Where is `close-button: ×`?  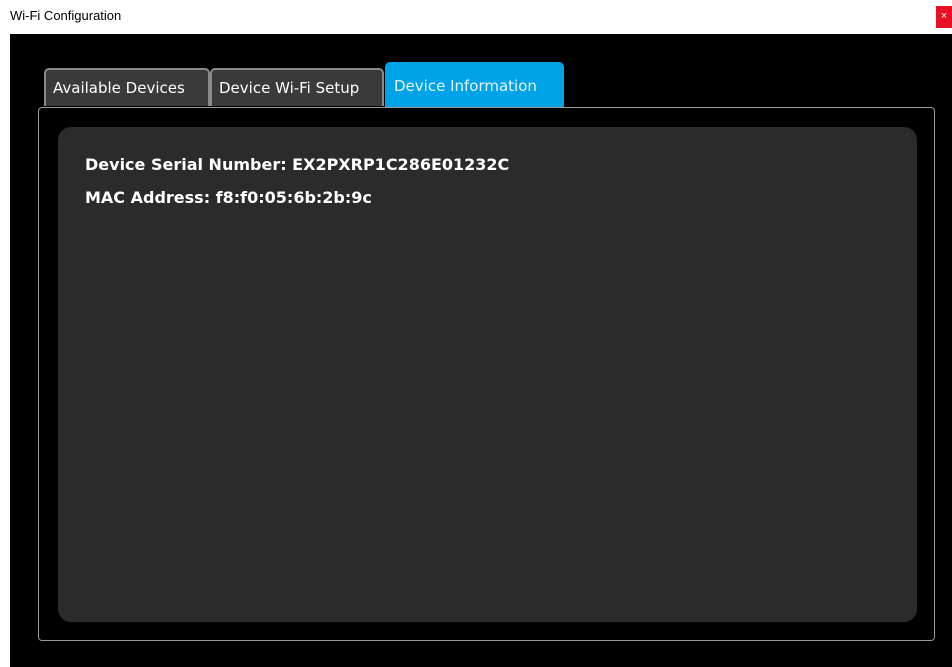 close-button: × is located at coordinates (944, 17).